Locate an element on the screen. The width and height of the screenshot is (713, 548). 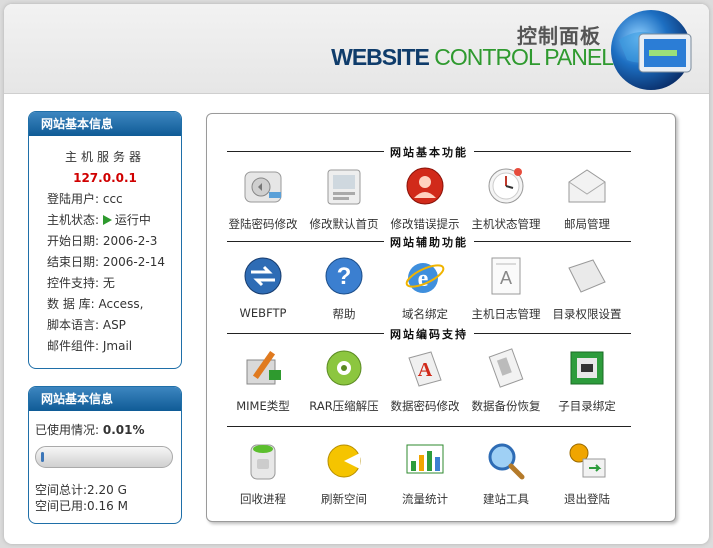
component-support-row: 控件支持: 无 is located at coordinates (81, 283).